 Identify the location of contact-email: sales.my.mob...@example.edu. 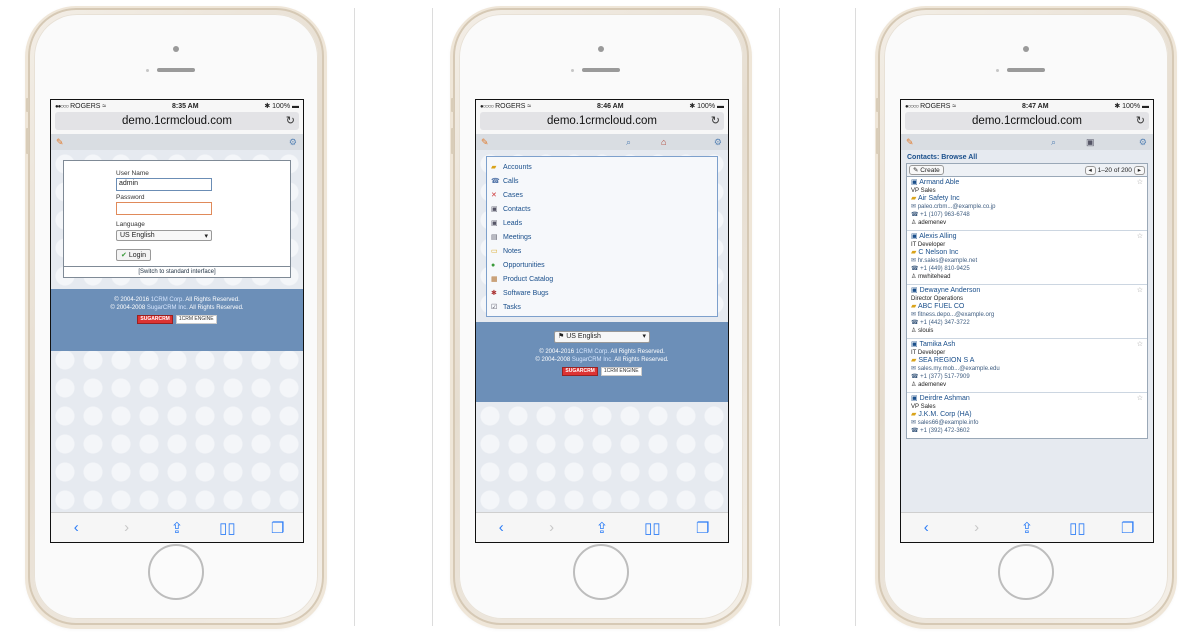
(959, 369).